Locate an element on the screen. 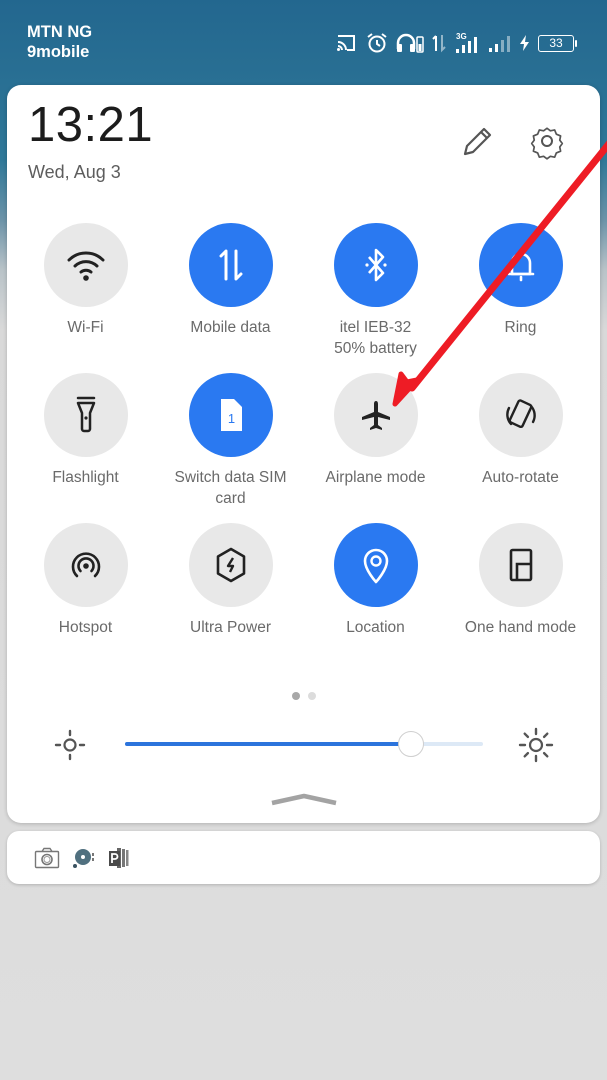 The height and width of the screenshot is (1080, 607). tile-switch-sim-button: 1 is located at coordinates (230, 415).